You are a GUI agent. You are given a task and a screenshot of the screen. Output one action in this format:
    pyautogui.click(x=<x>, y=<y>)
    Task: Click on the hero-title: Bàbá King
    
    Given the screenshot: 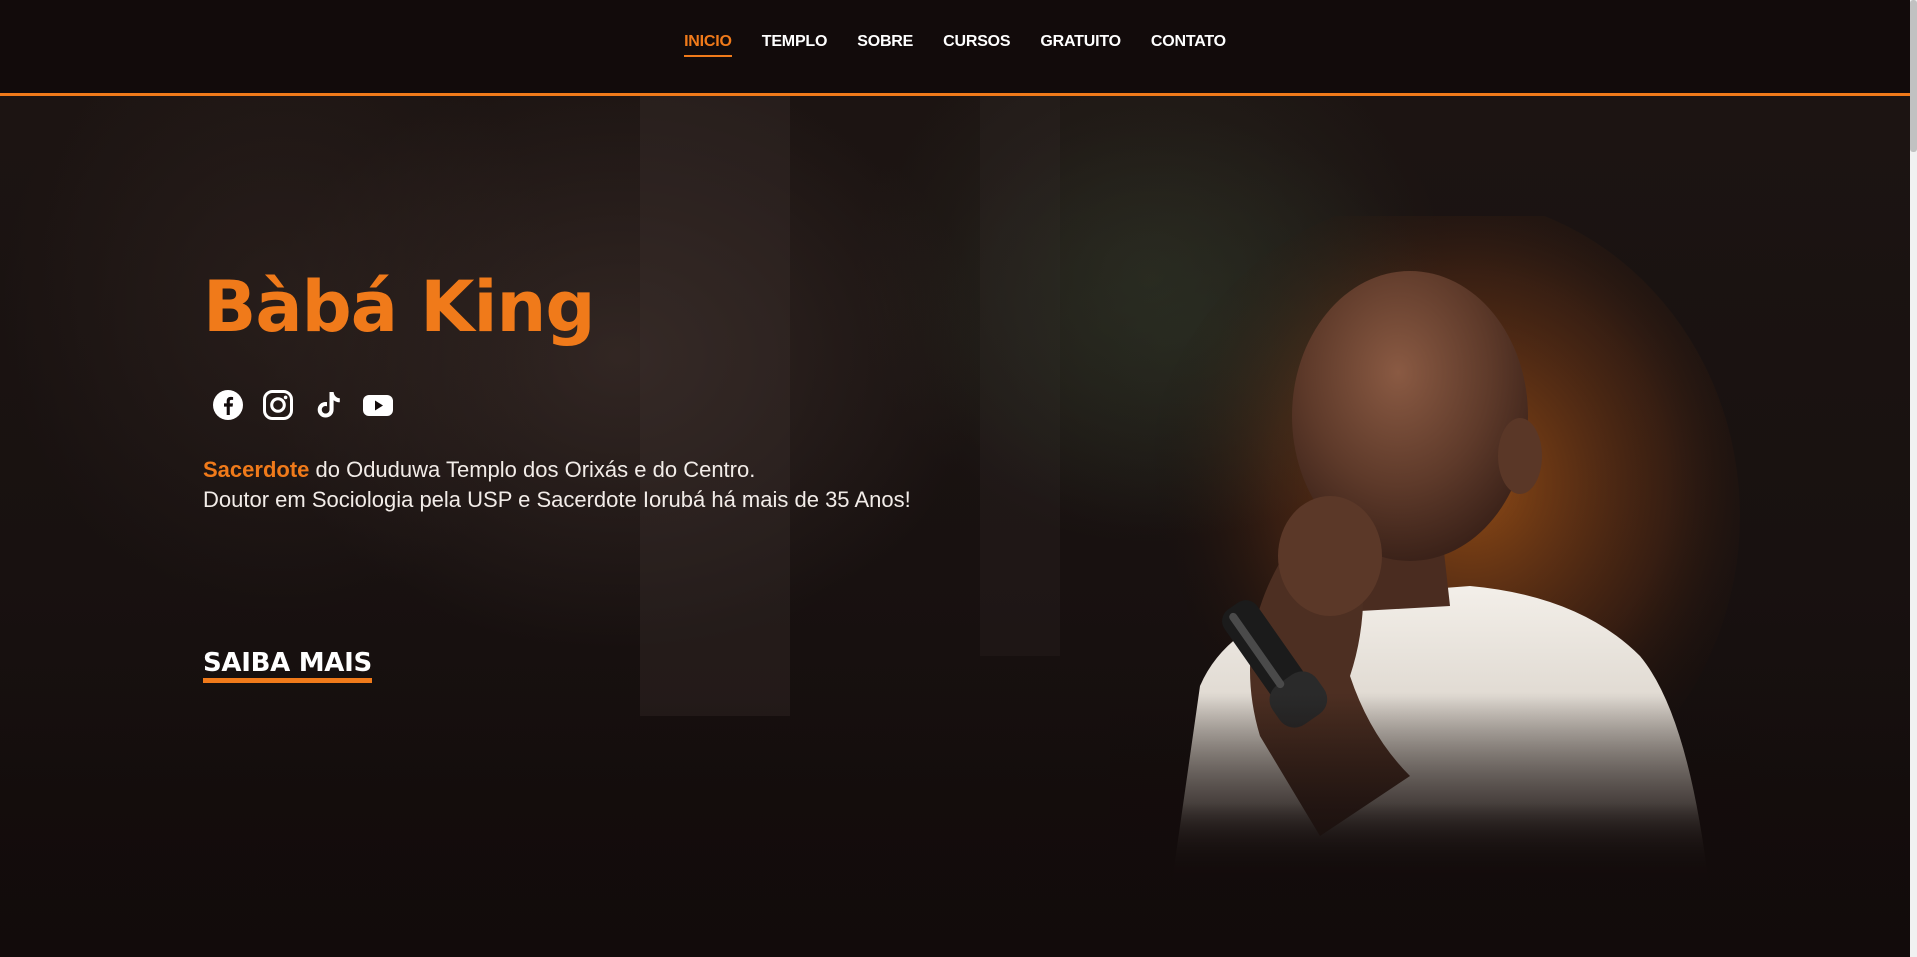 What is the action you would take?
    pyautogui.click(x=399, y=307)
    